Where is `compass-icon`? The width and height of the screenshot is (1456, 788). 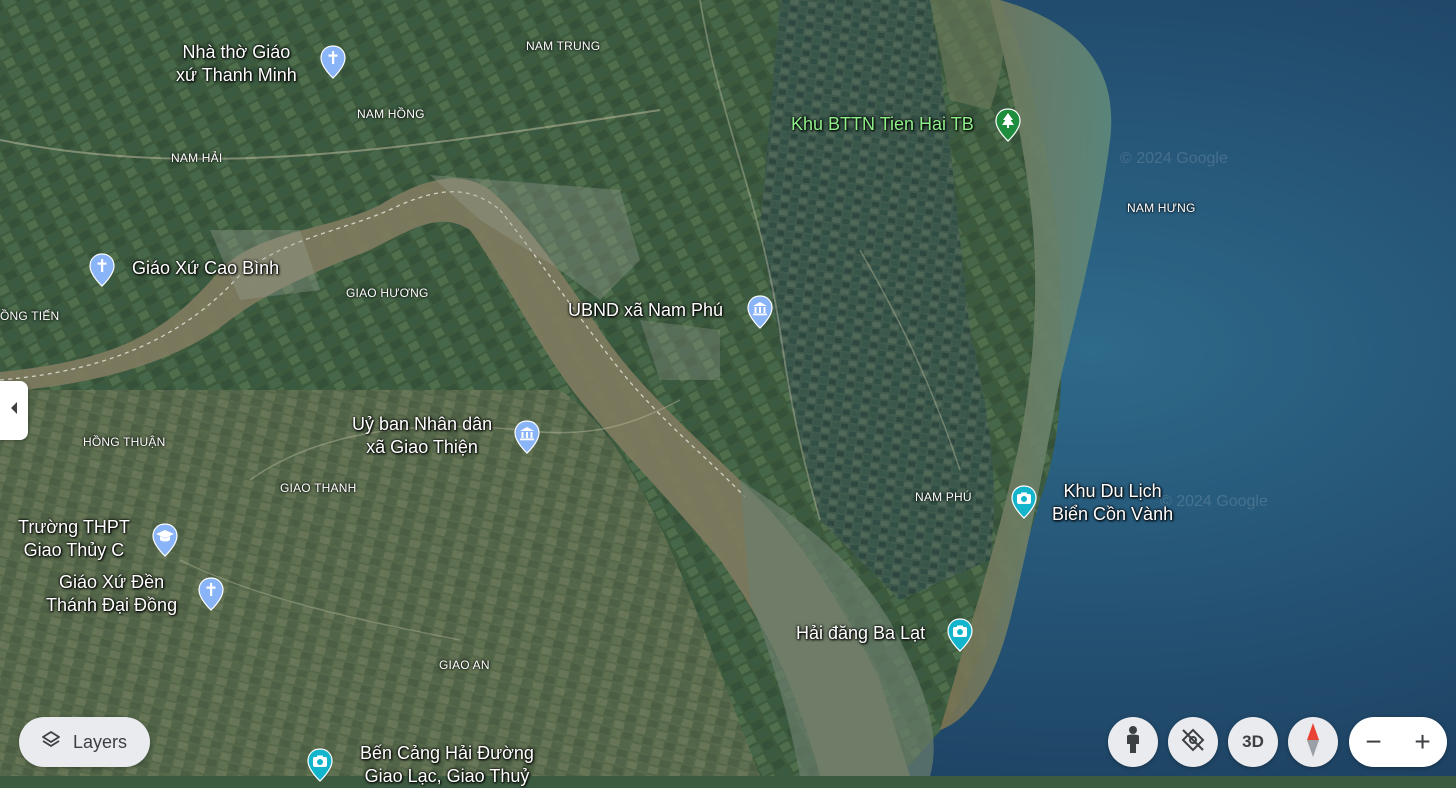
compass-icon is located at coordinates (1313, 742).